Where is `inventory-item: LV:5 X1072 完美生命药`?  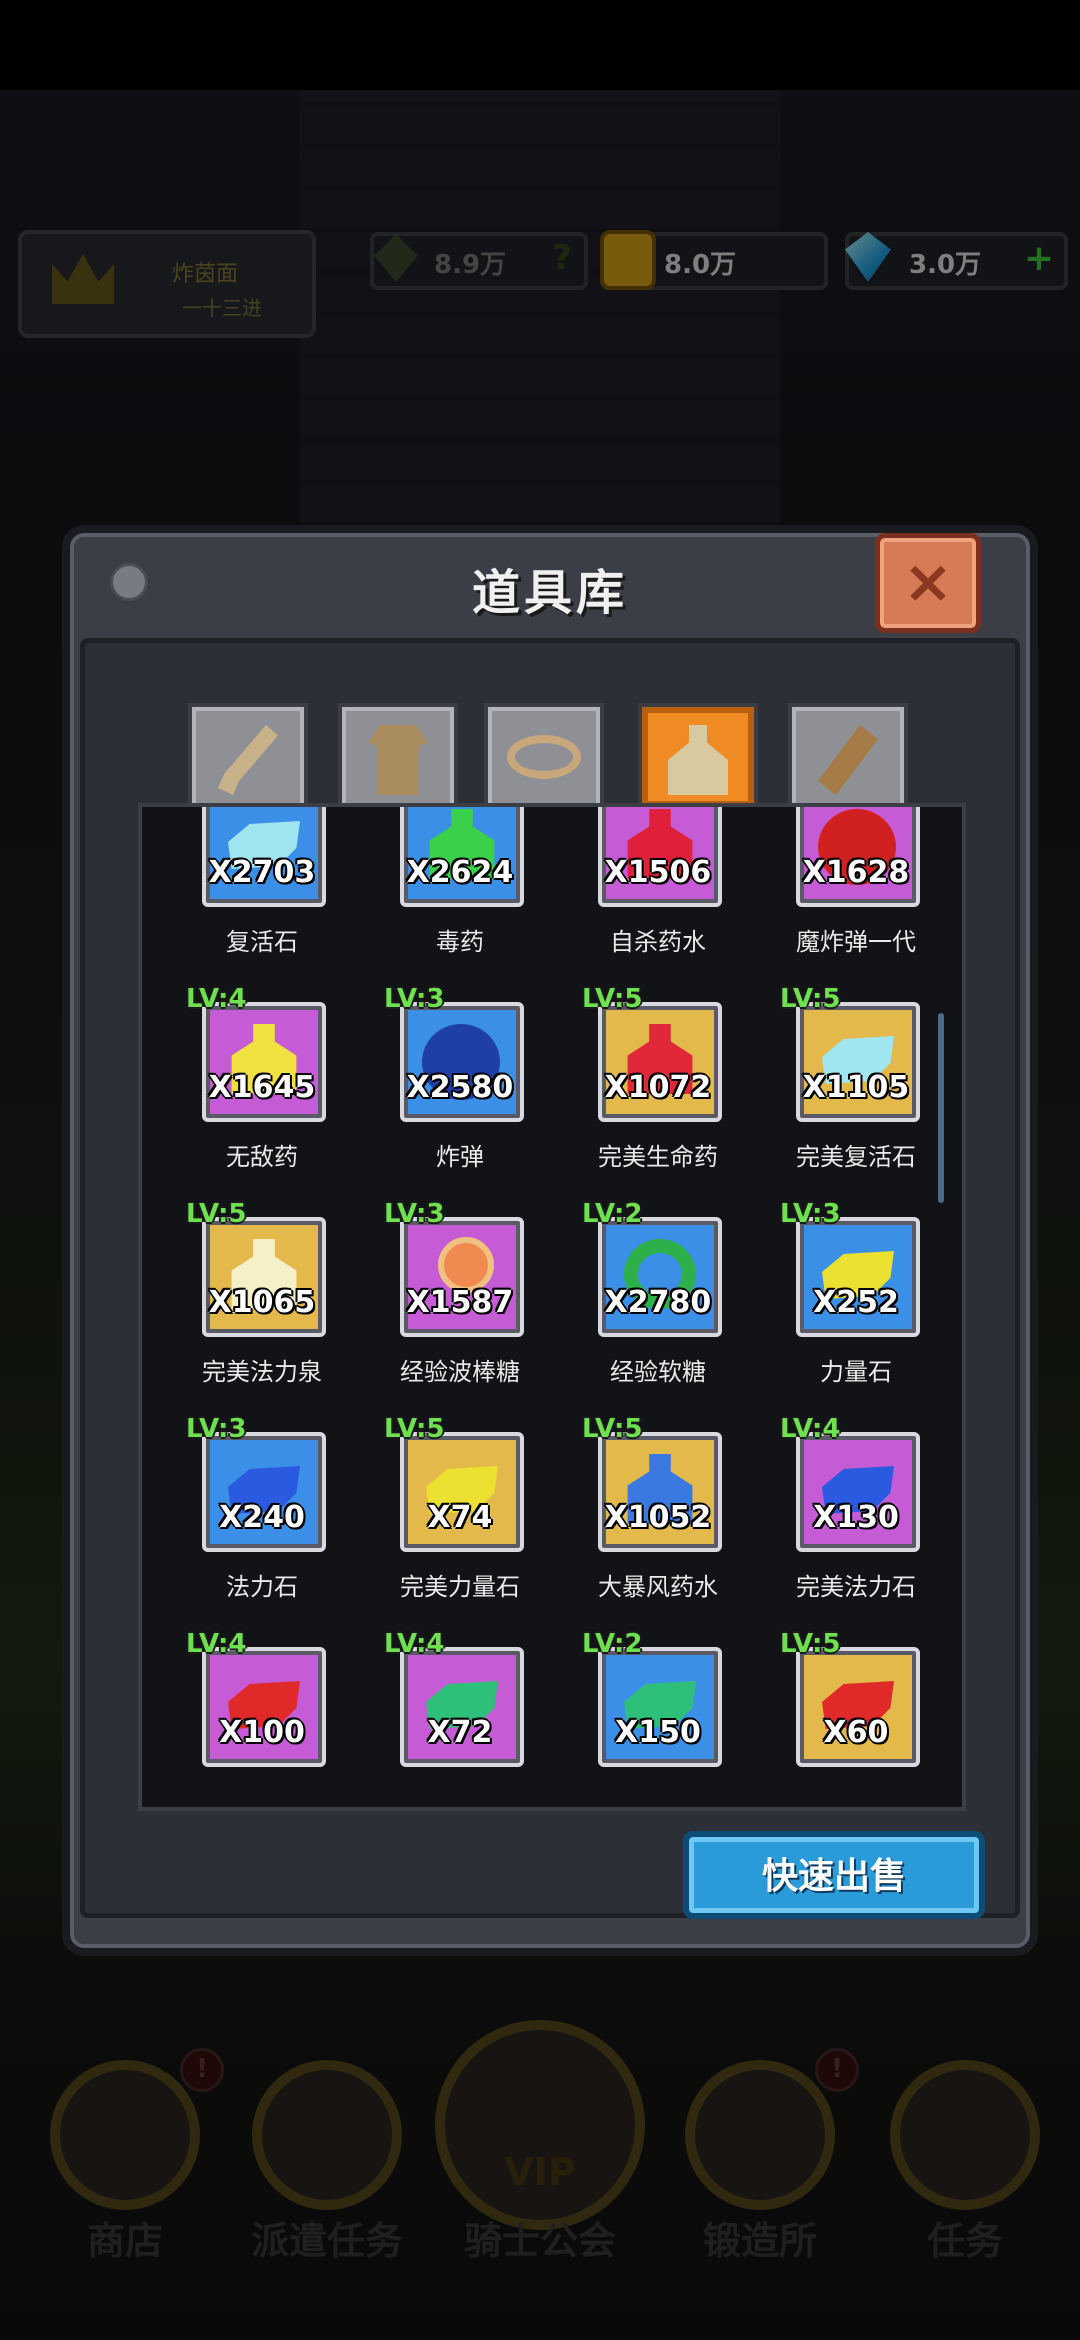
inventory-item: LV:5 X1072 完美生命药 is located at coordinates (658, 1089).